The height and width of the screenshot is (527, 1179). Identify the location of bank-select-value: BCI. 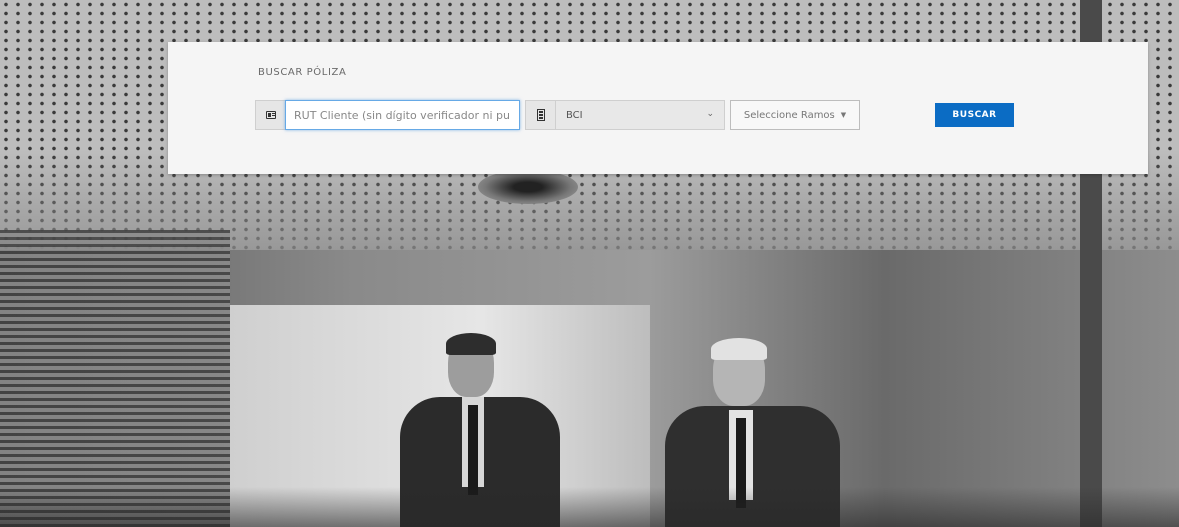
(574, 115).